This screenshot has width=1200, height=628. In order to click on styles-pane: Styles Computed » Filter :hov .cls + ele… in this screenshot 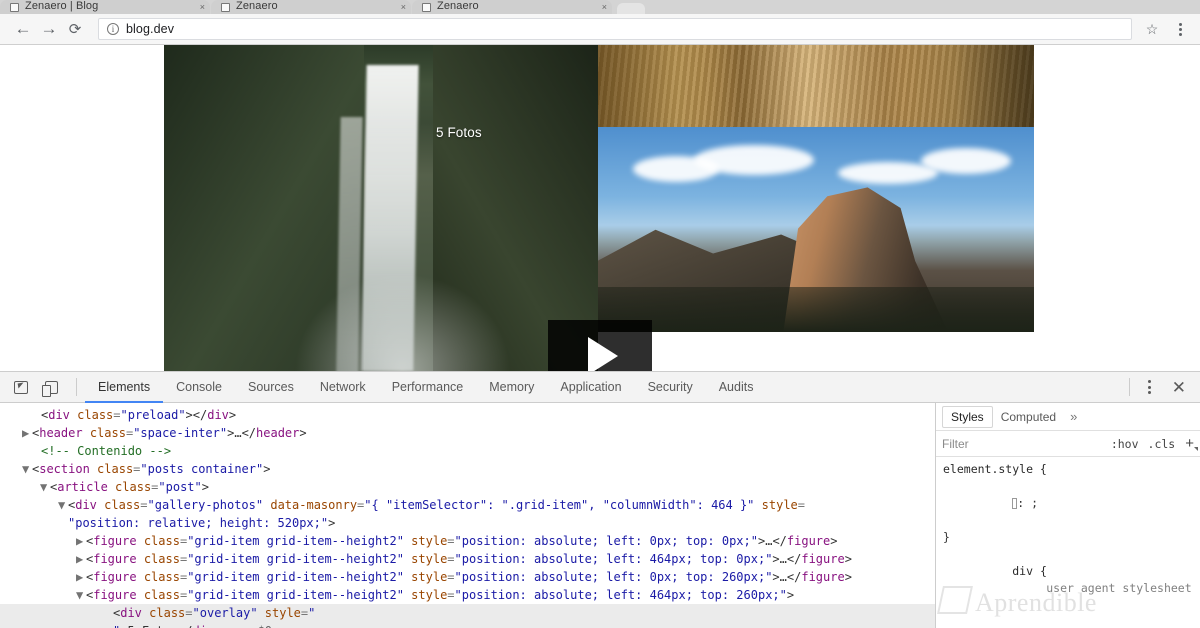, I will do `click(1067, 515)`.